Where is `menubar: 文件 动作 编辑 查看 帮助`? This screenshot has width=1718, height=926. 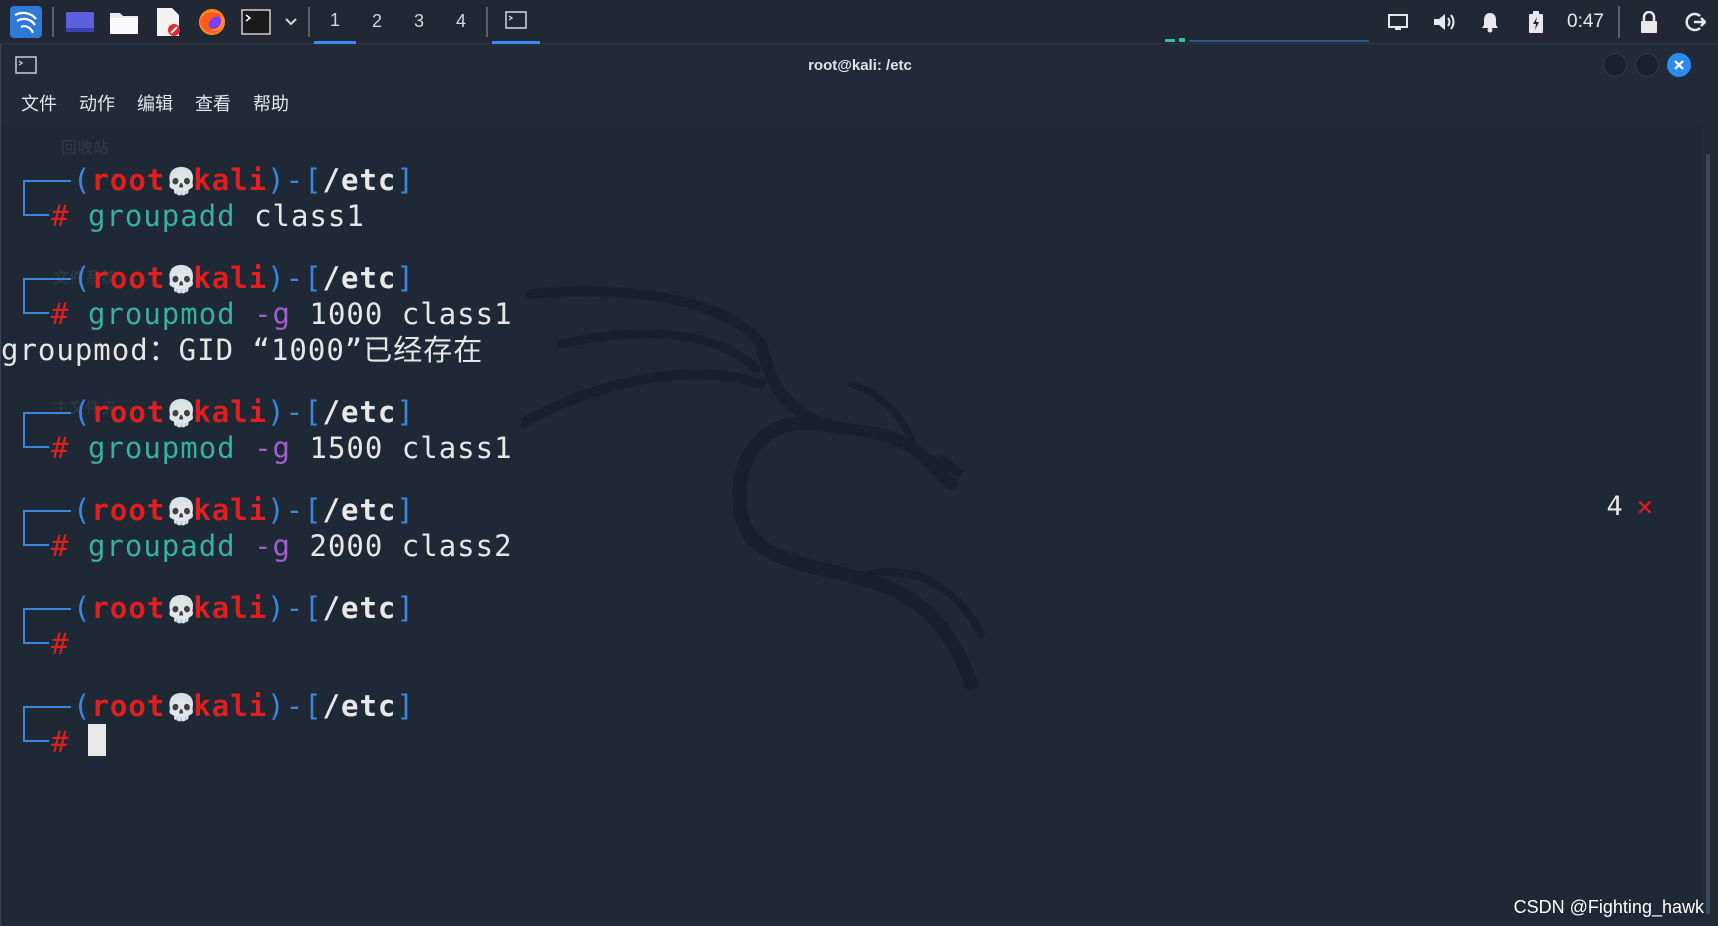 menubar: 文件 动作 编辑 查看 帮助 is located at coordinates (156, 103).